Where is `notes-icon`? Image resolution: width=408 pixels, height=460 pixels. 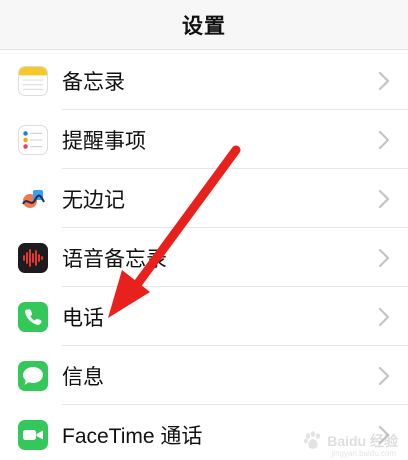
notes-icon is located at coordinates (33, 80).